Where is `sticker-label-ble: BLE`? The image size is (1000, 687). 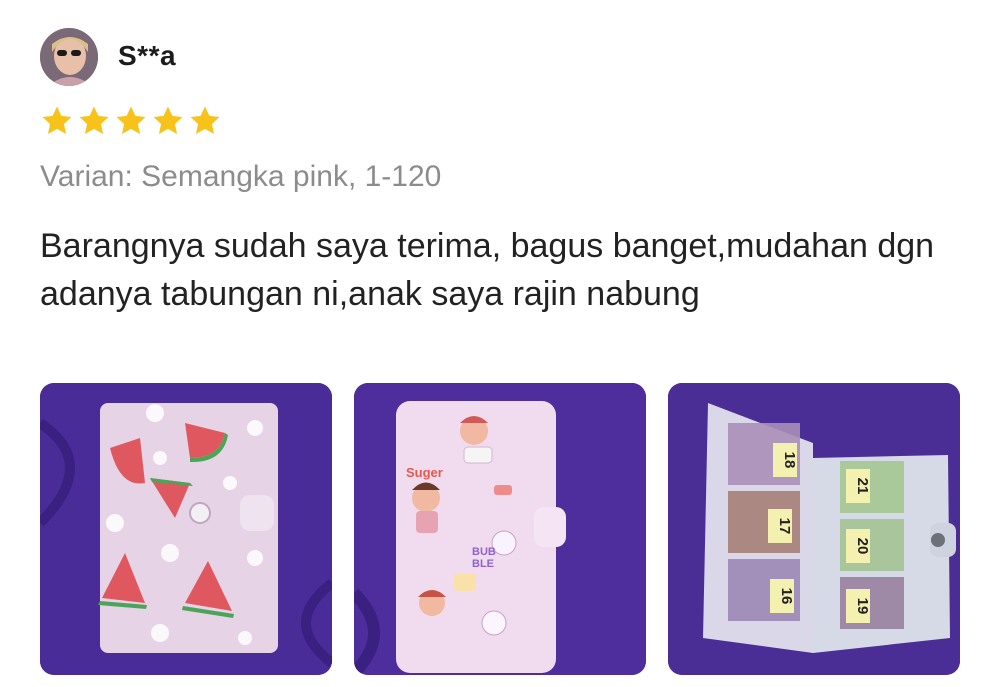
sticker-label-ble: BLE is located at coordinates (483, 564).